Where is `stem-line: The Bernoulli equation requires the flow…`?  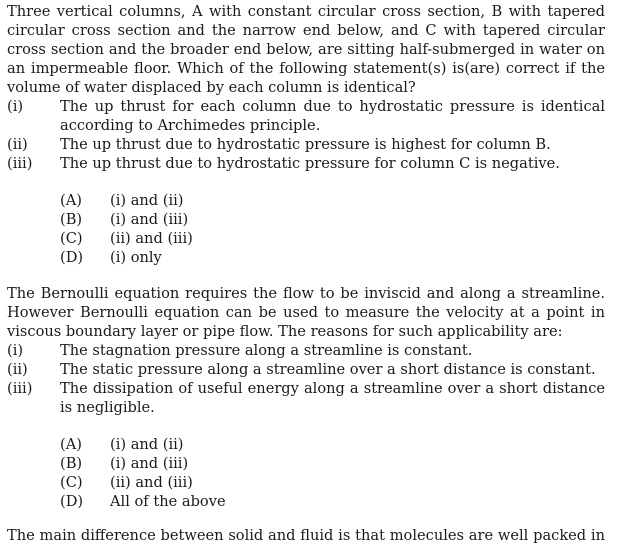
stem-line: The Bernoulli equation requires the flow… is located at coordinates (306, 293).